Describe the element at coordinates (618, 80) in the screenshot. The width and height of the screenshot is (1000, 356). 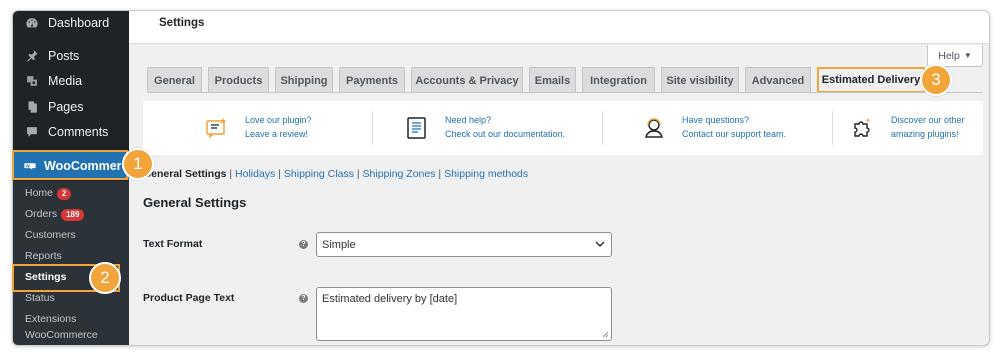
I see `tab-integration: Integration` at that location.